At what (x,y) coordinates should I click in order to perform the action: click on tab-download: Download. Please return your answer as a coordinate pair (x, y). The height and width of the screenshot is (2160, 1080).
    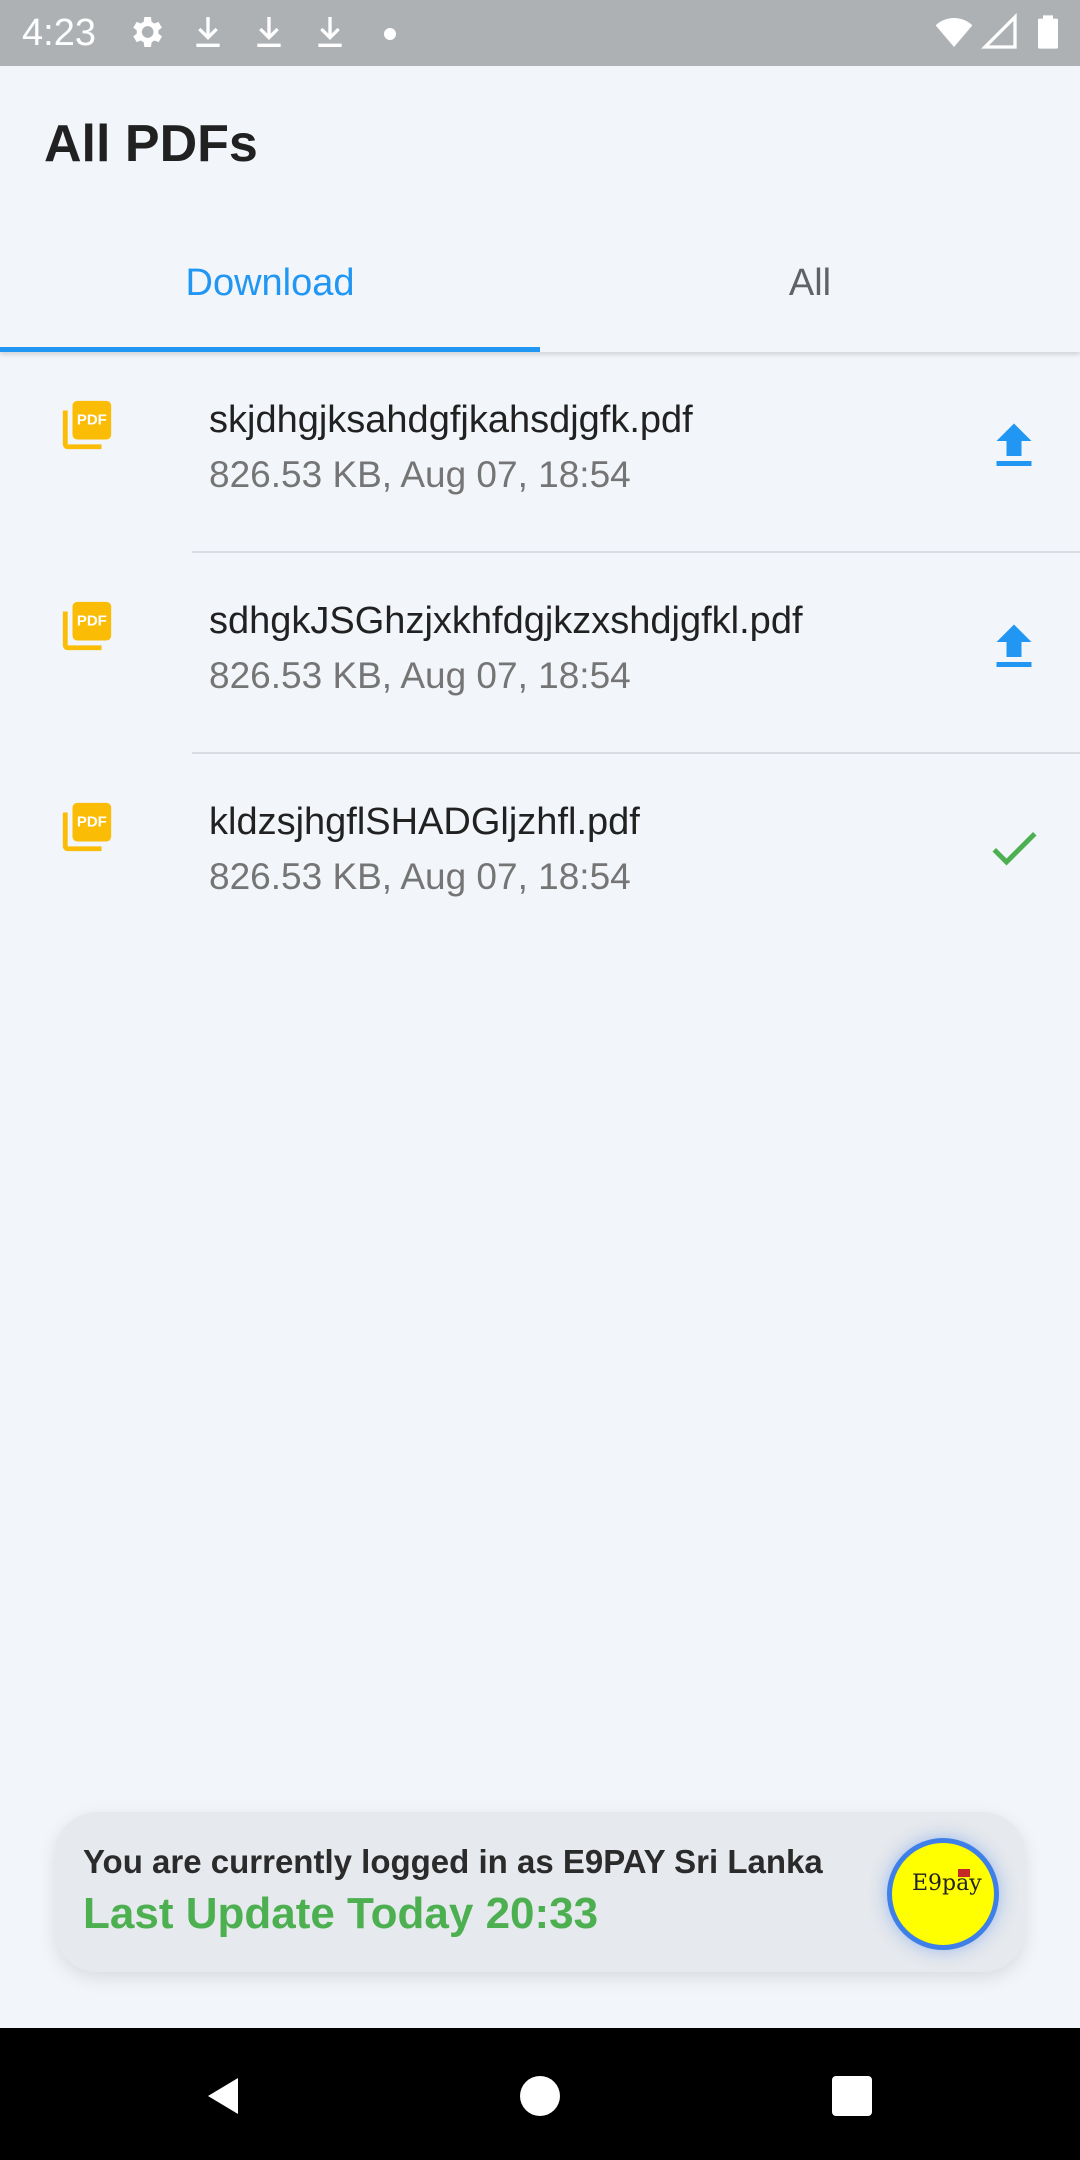
    Looking at the image, I should click on (270, 295).